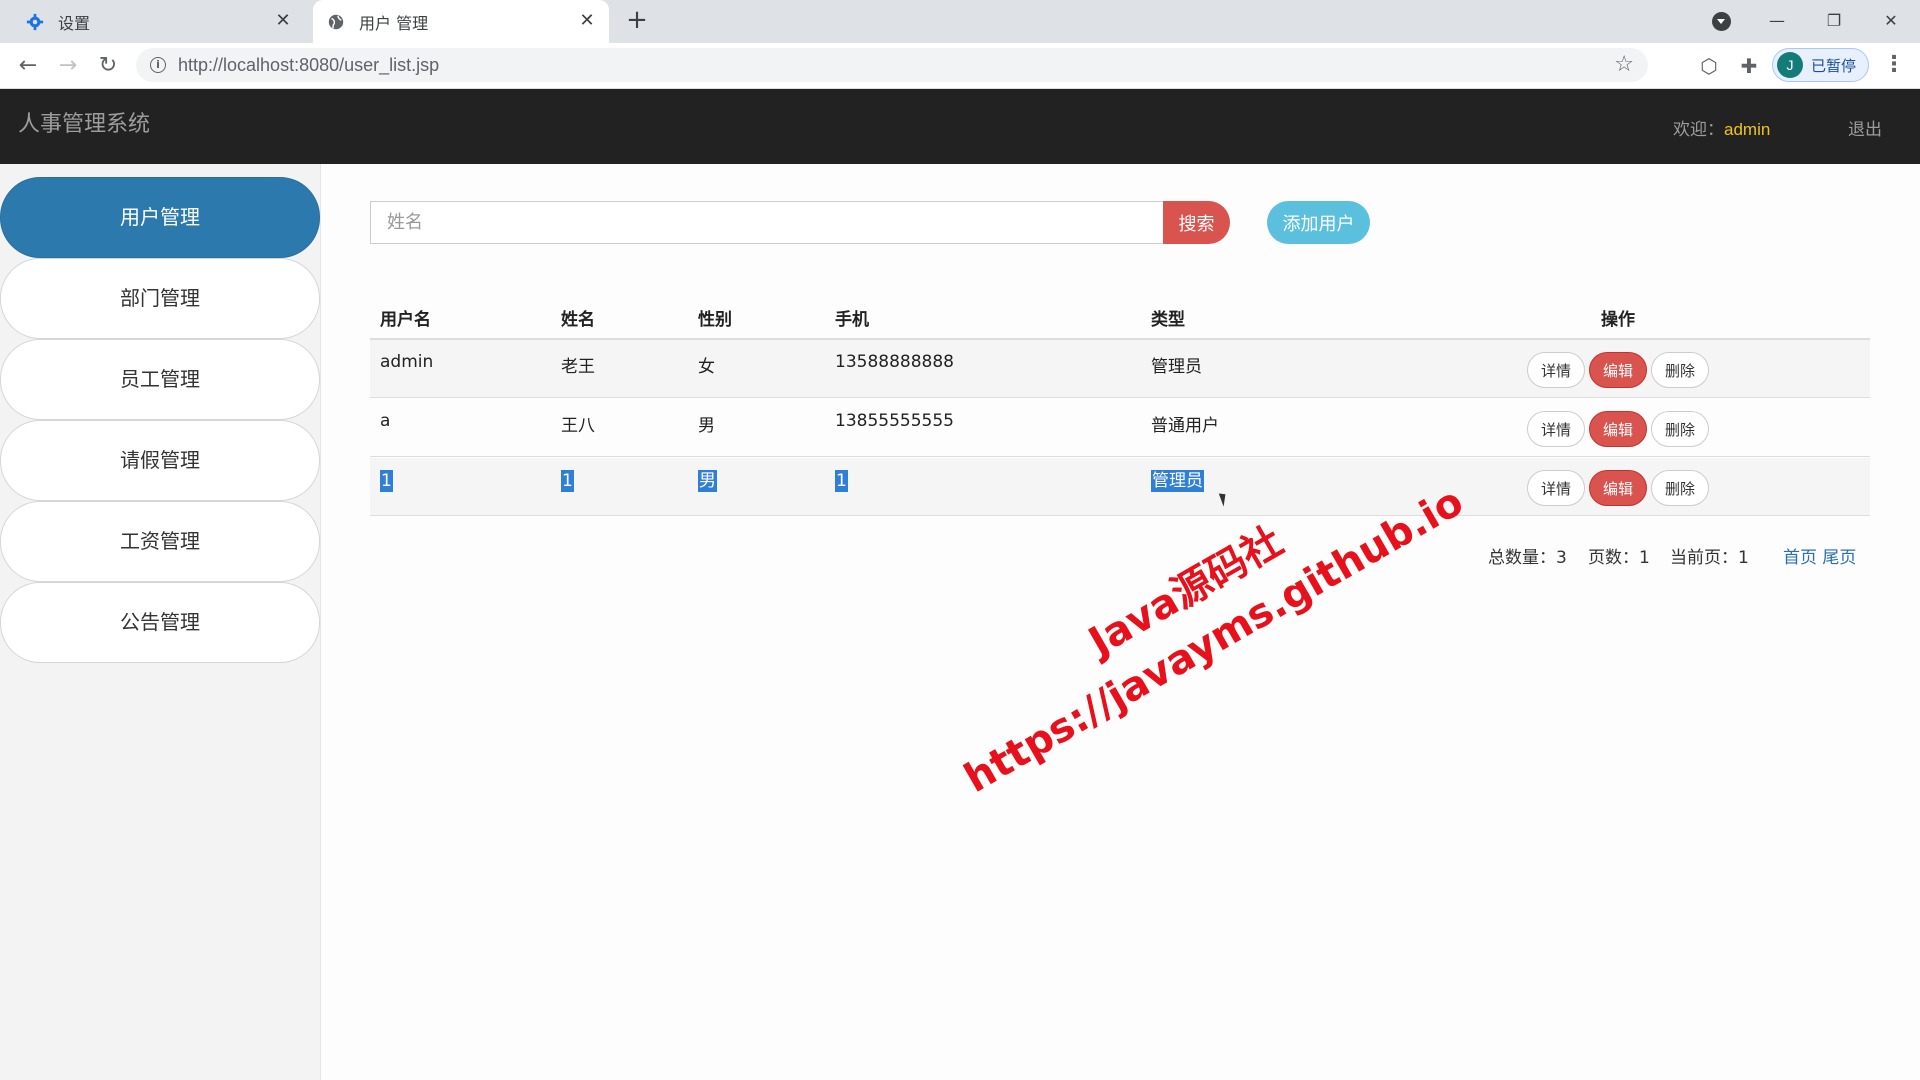 This screenshot has height=1080, width=1920. Describe the element at coordinates (1894, 66) in the screenshot. I see `menu-icon: ⋮` at that location.